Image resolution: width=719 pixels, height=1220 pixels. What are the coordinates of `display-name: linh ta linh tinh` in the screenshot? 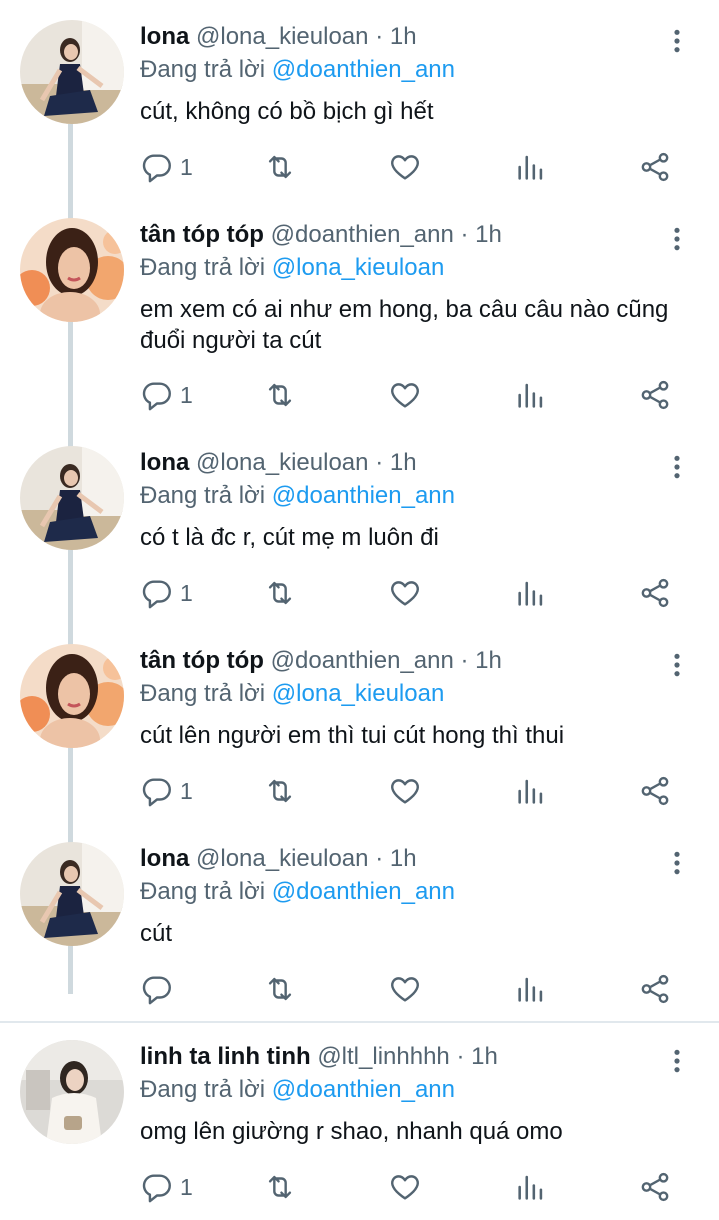 It's located at (225, 1056).